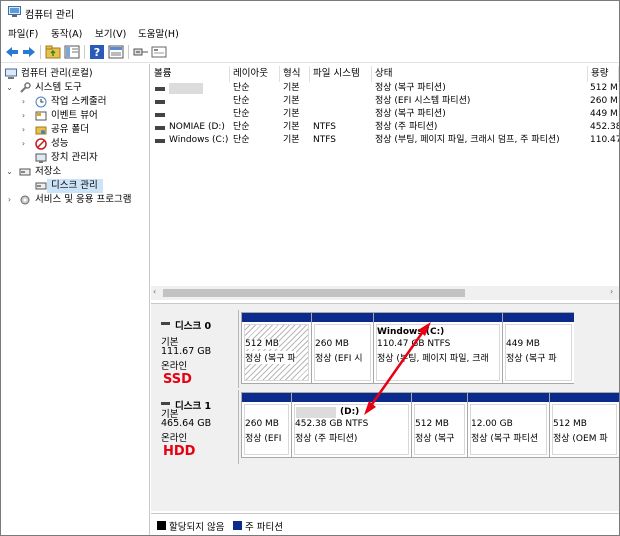 Image resolution: width=620 pixels, height=536 pixels. Describe the element at coordinates (160, 115) in the screenshot. I see `drive-icon` at that location.